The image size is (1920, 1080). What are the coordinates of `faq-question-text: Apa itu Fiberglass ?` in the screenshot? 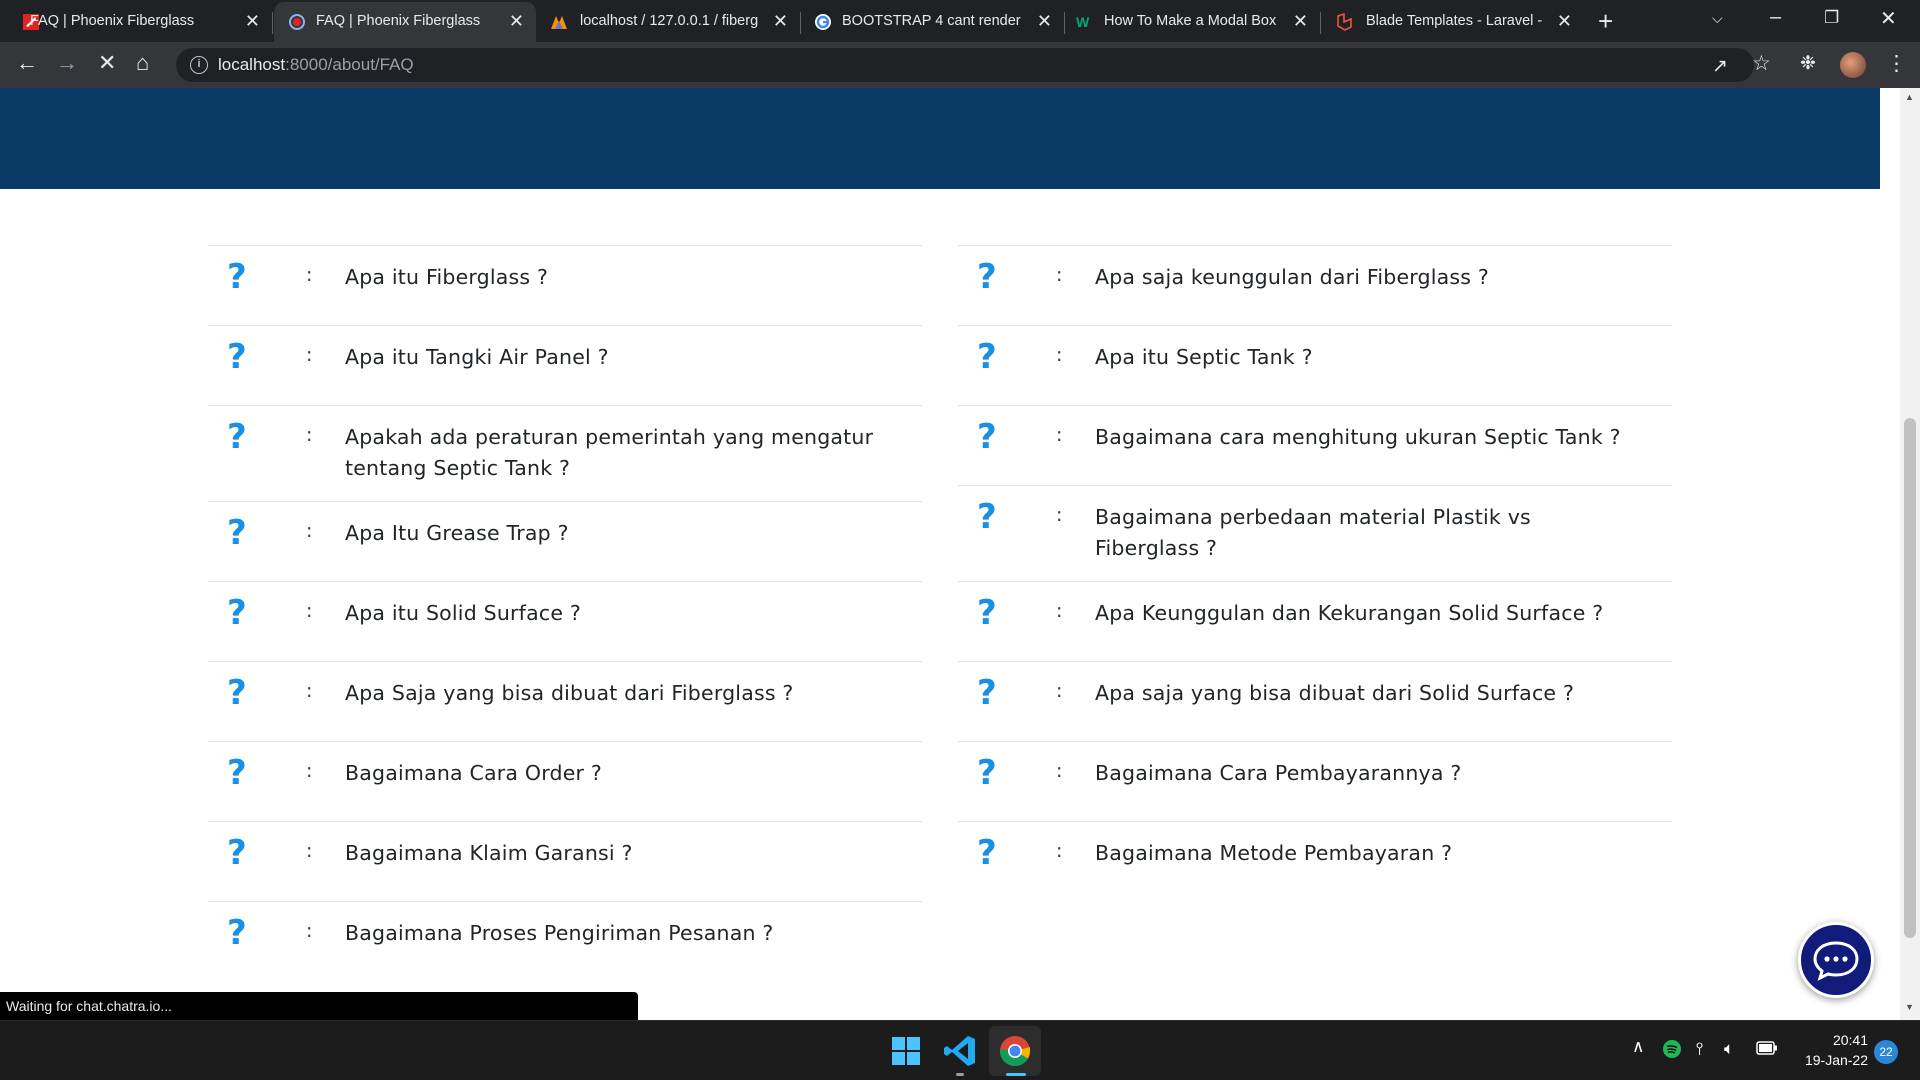 It's located at (613, 277).